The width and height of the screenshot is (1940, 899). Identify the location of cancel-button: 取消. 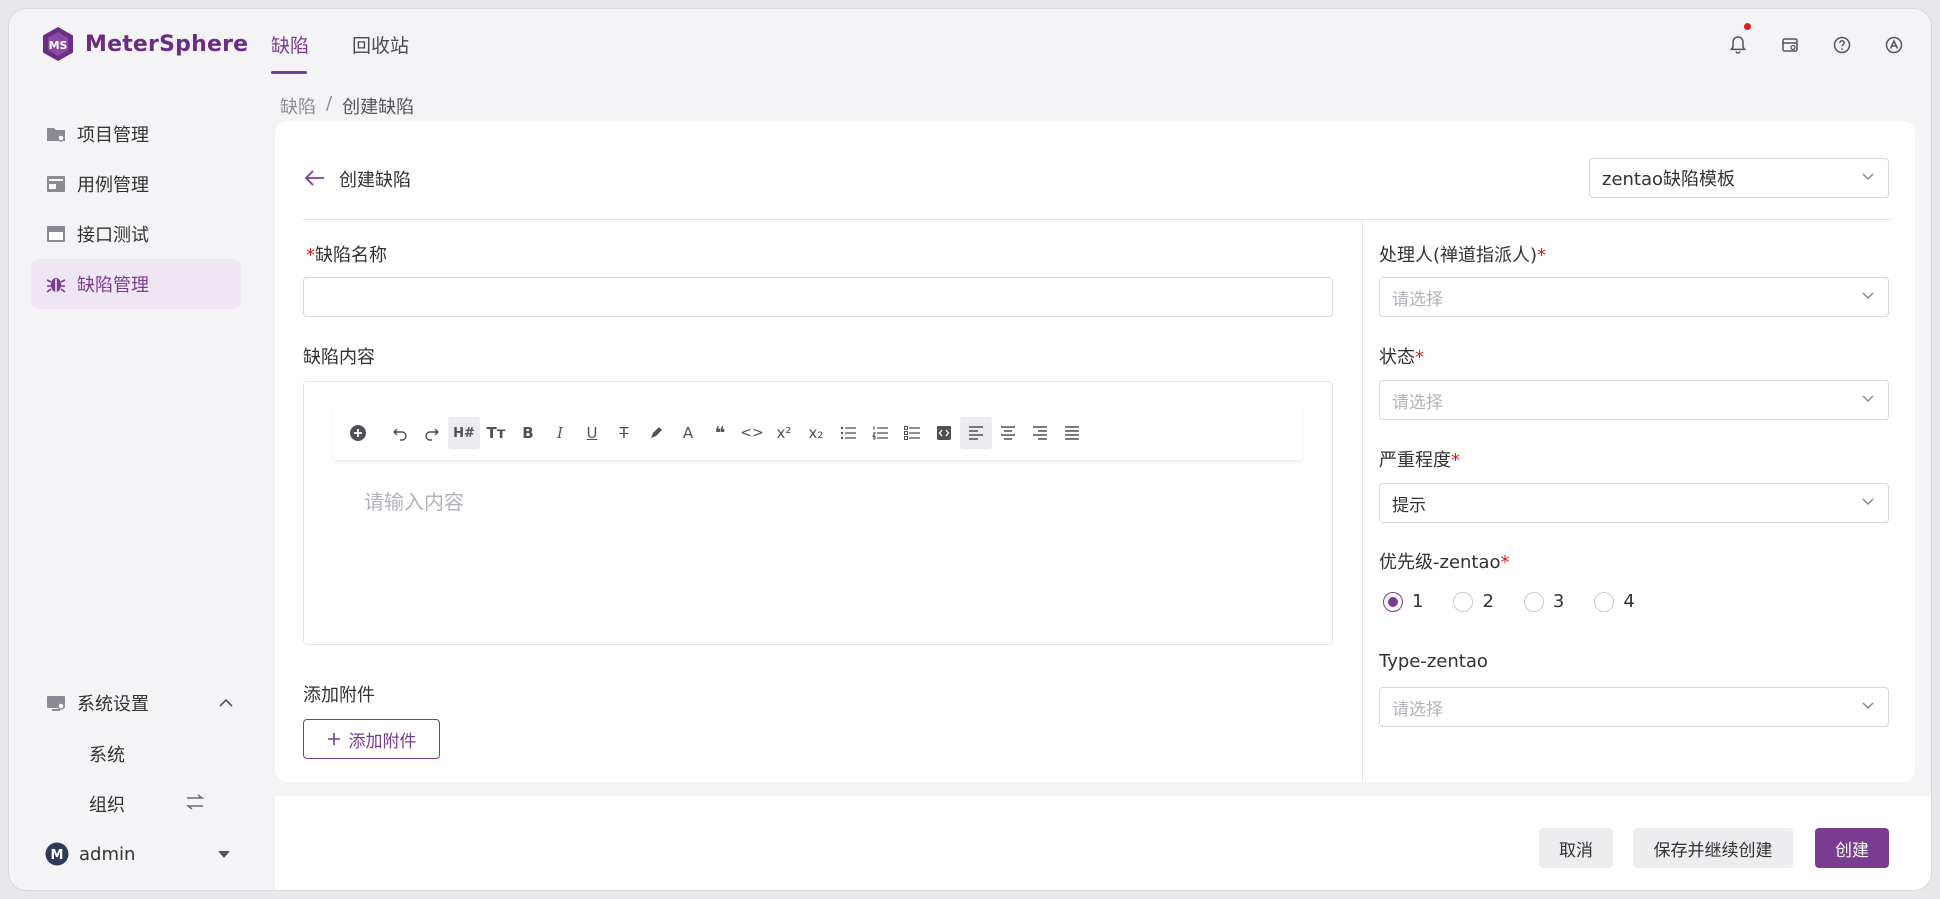
(1576, 848).